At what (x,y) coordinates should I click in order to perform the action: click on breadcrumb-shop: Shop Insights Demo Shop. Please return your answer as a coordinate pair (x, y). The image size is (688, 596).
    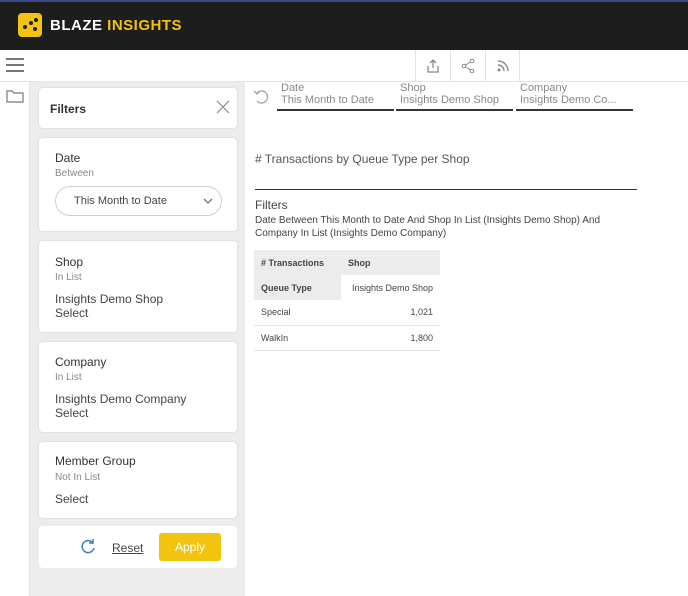
    Looking at the image, I should click on (454, 96).